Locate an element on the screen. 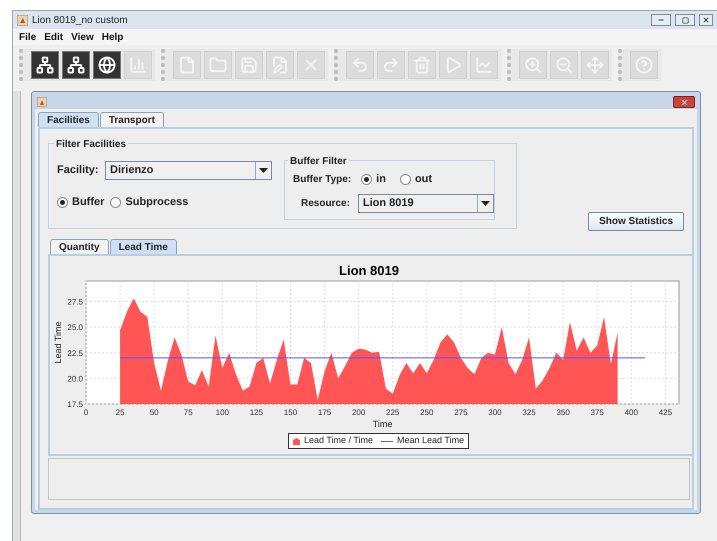 The height and width of the screenshot is (541, 717). trash-button is located at coordinates (422, 65).